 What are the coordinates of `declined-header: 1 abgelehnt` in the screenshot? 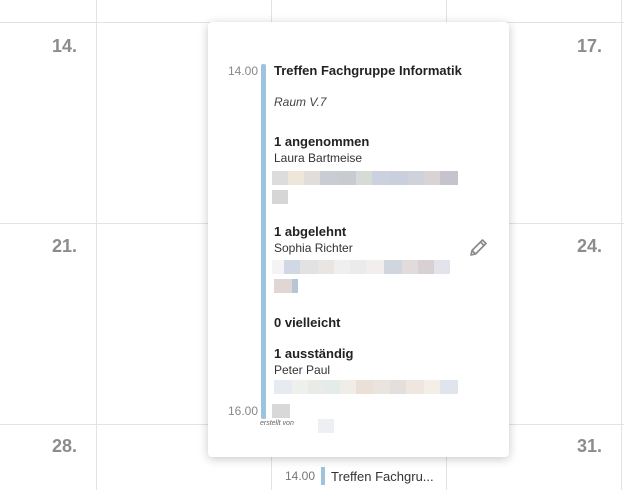 It's located at (310, 231).